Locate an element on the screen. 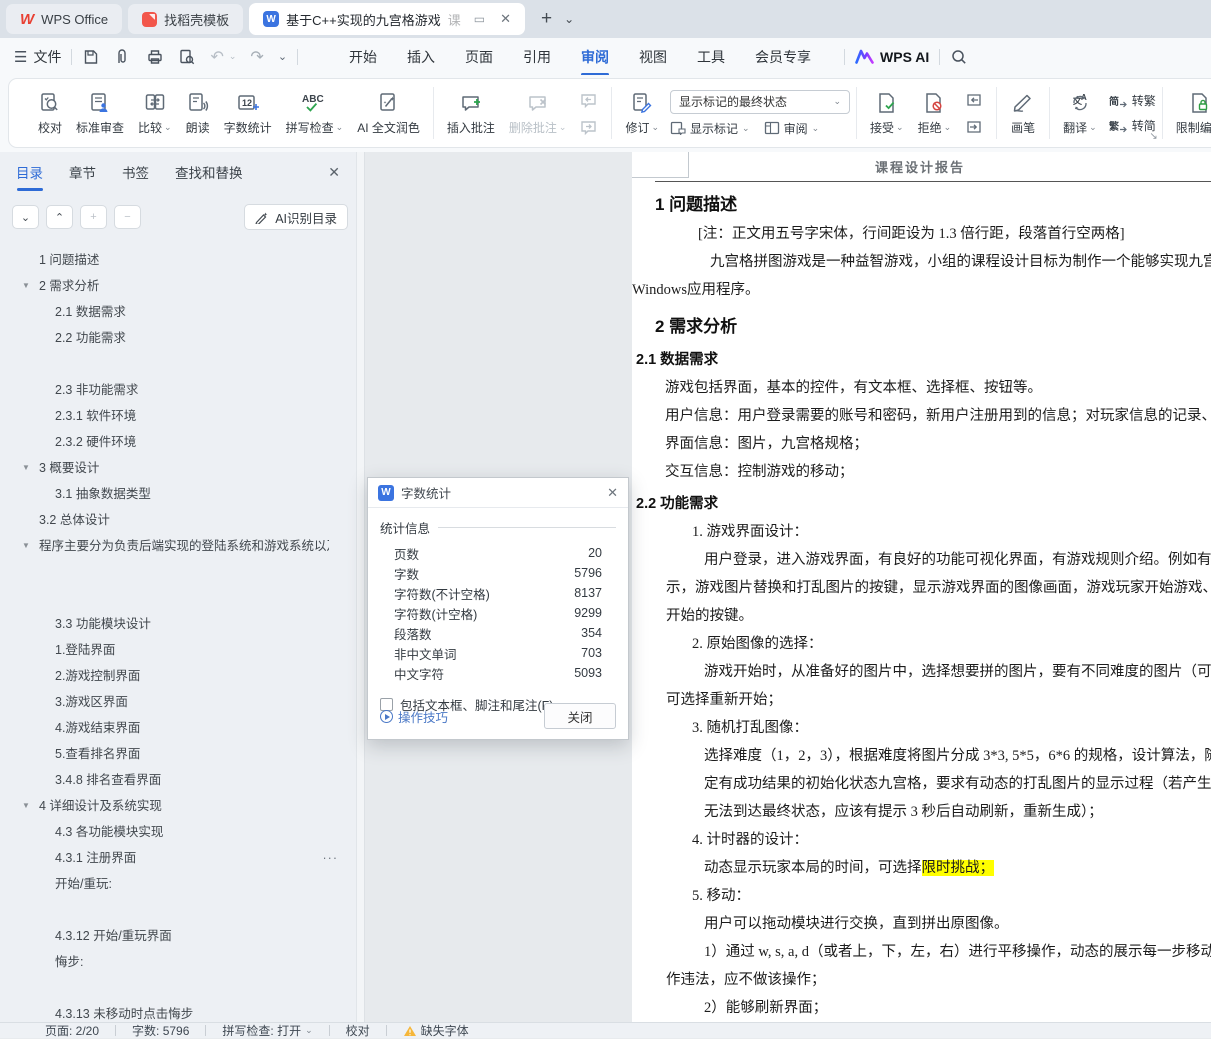  toc-item: 2.3 非功能需求 is located at coordinates (178, 390).